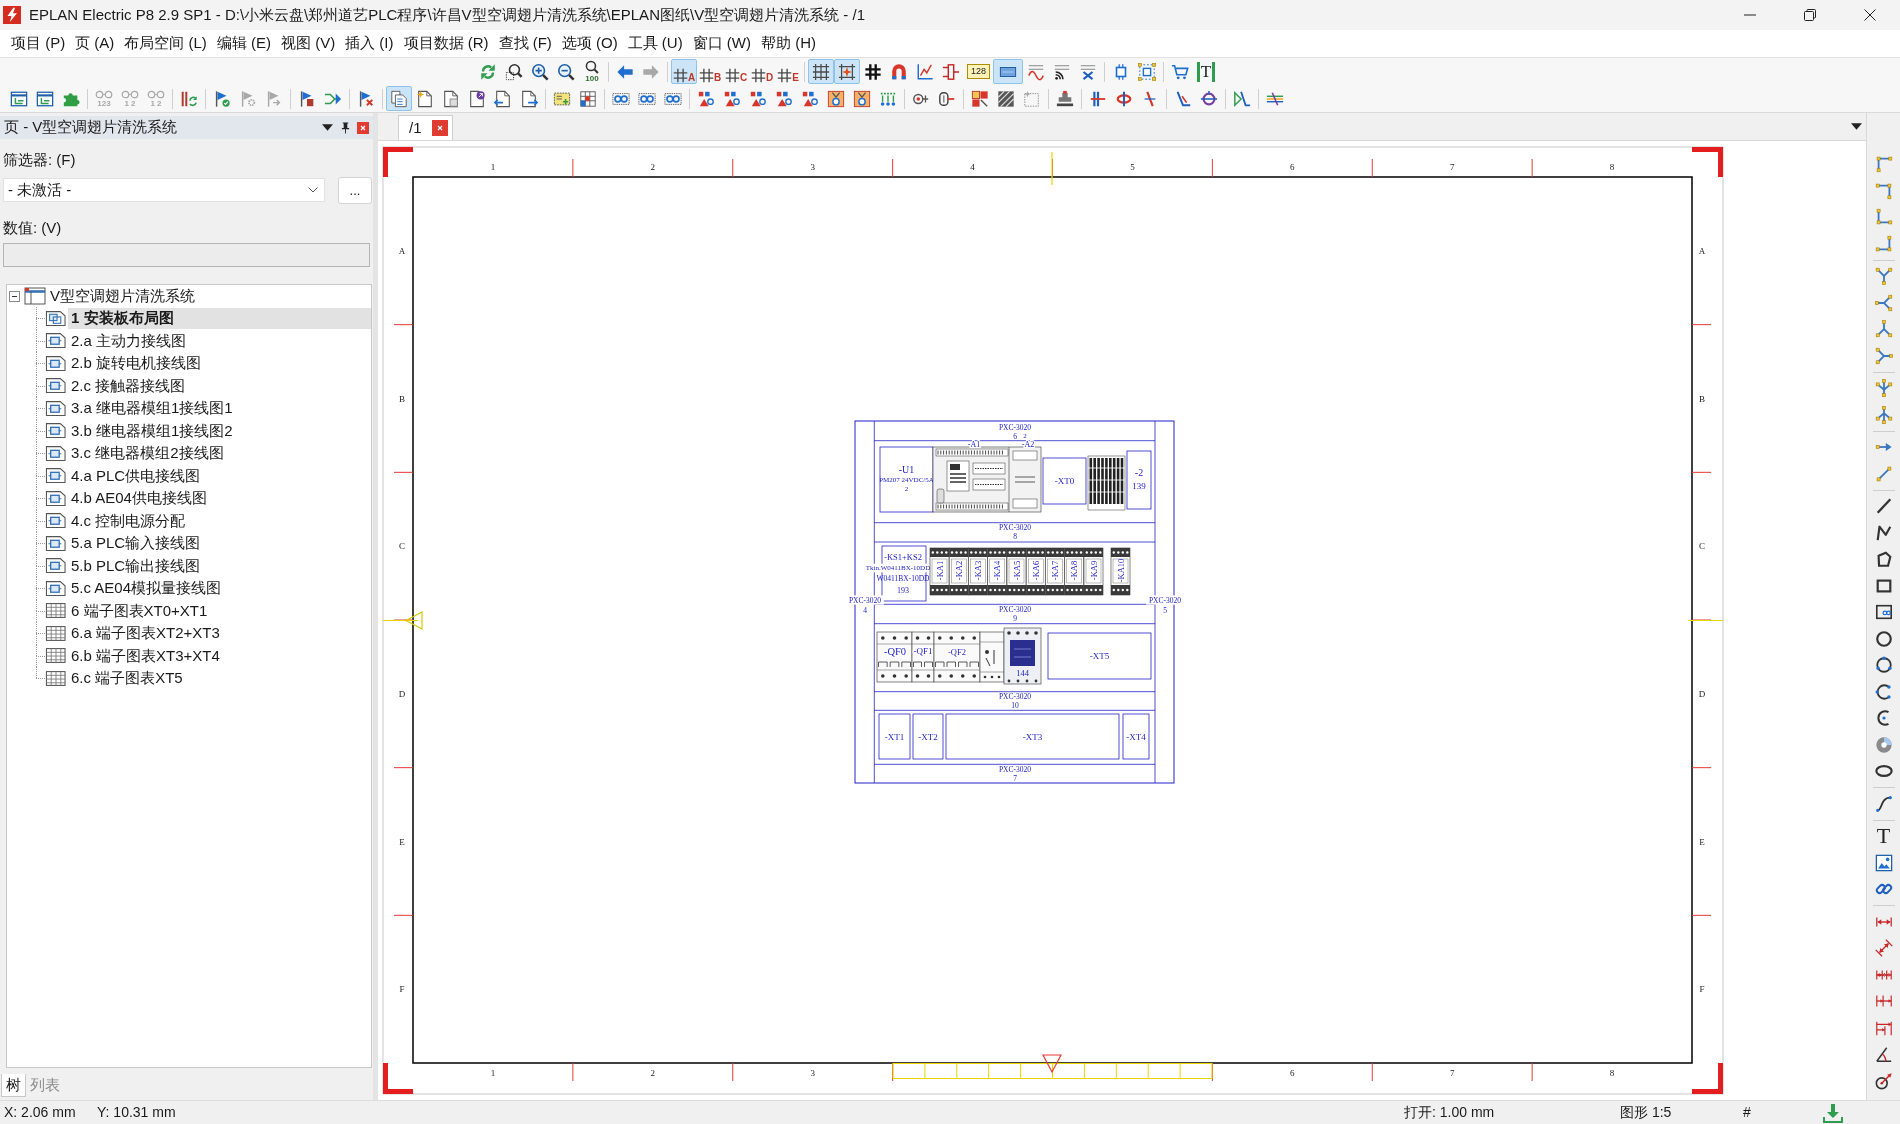 This screenshot has width=1900, height=1124. What do you see at coordinates (1016, 571) in the screenshot?
I see `relay-drawing` at bounding box center [1016, 571].